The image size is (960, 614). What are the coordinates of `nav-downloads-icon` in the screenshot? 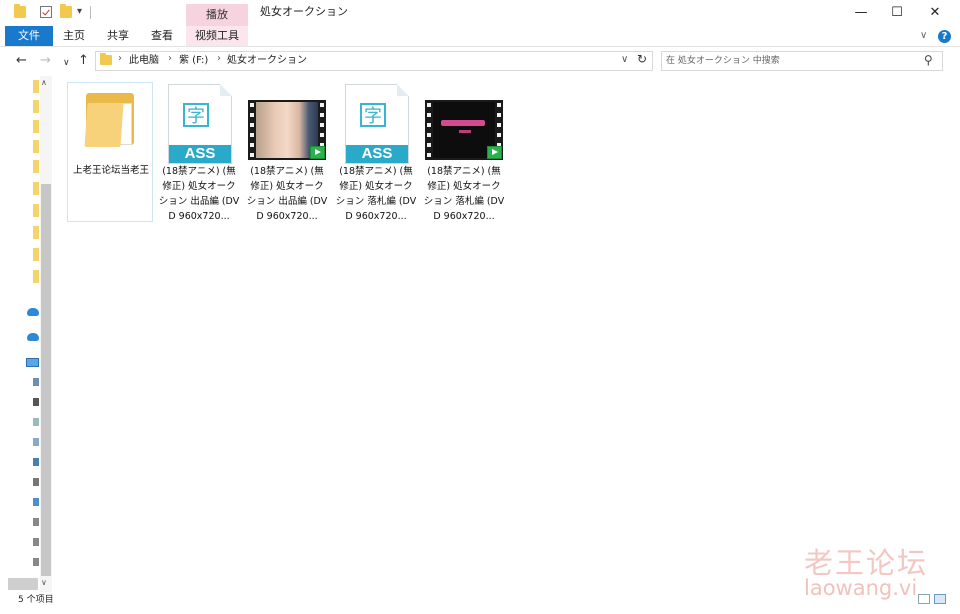 It's located at (36, 462).